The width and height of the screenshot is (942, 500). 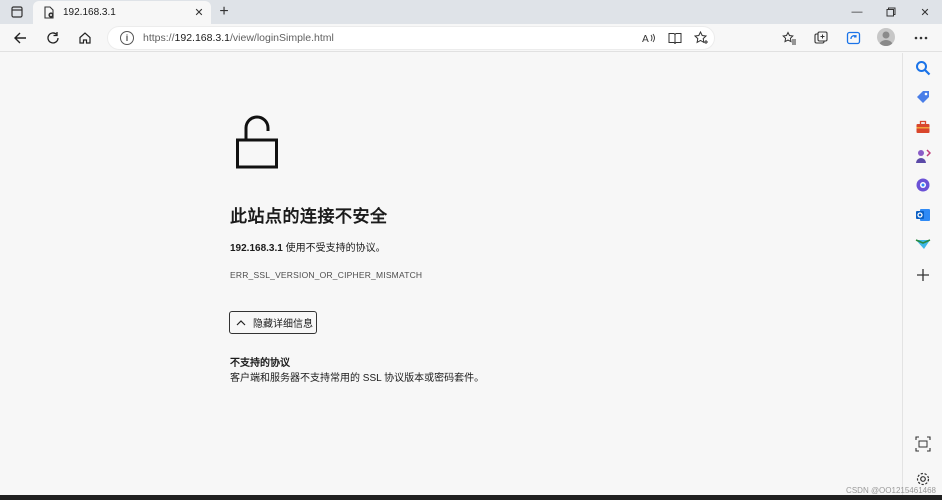 What do you see at coordinates (357, 378) in the screenshot?
I see `details-text: 客户端和服务器不支持常用的 SSL 协议版本或密码套件。` at bounding box center [357, 378].